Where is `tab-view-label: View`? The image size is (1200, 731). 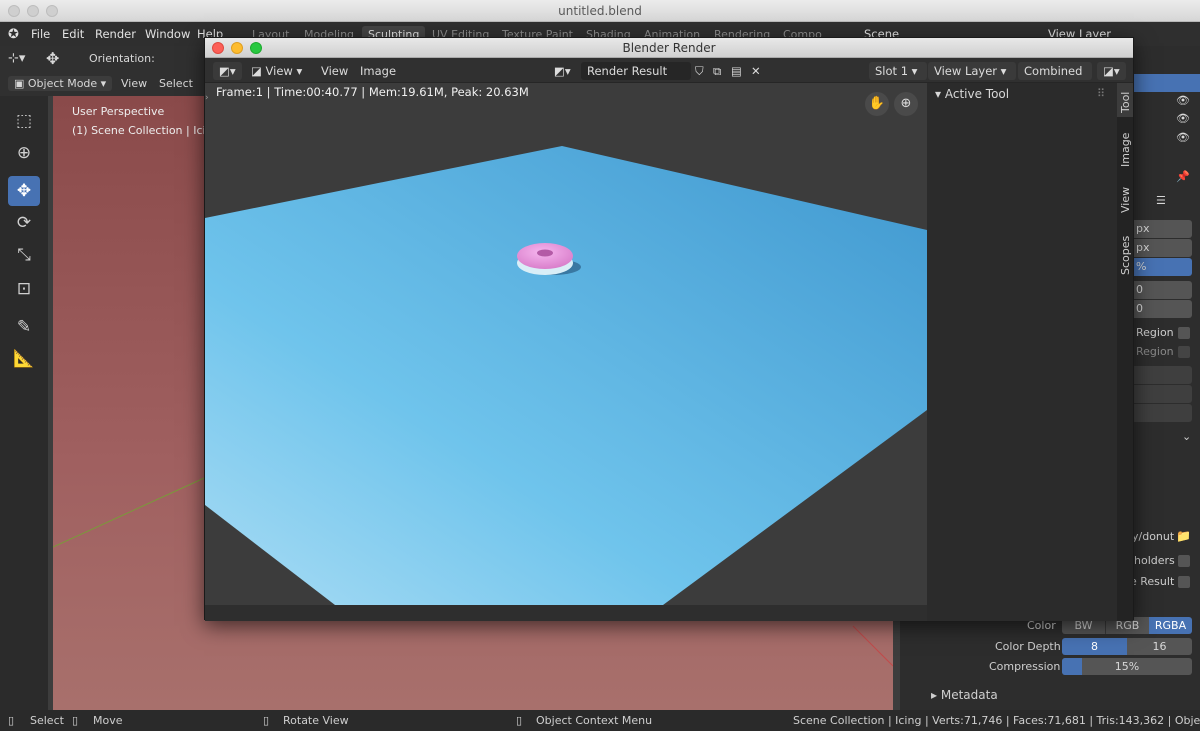 tab-view-label: View is located at coordinates (1125, 199).